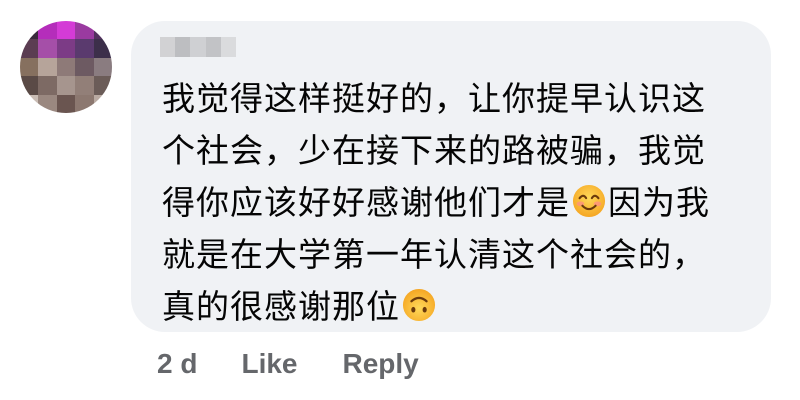 The width and height of the screenshot is (800, 400). I want to click on comment-line-segment: 得你应该好好感谢他们才是, so click(366, 202).